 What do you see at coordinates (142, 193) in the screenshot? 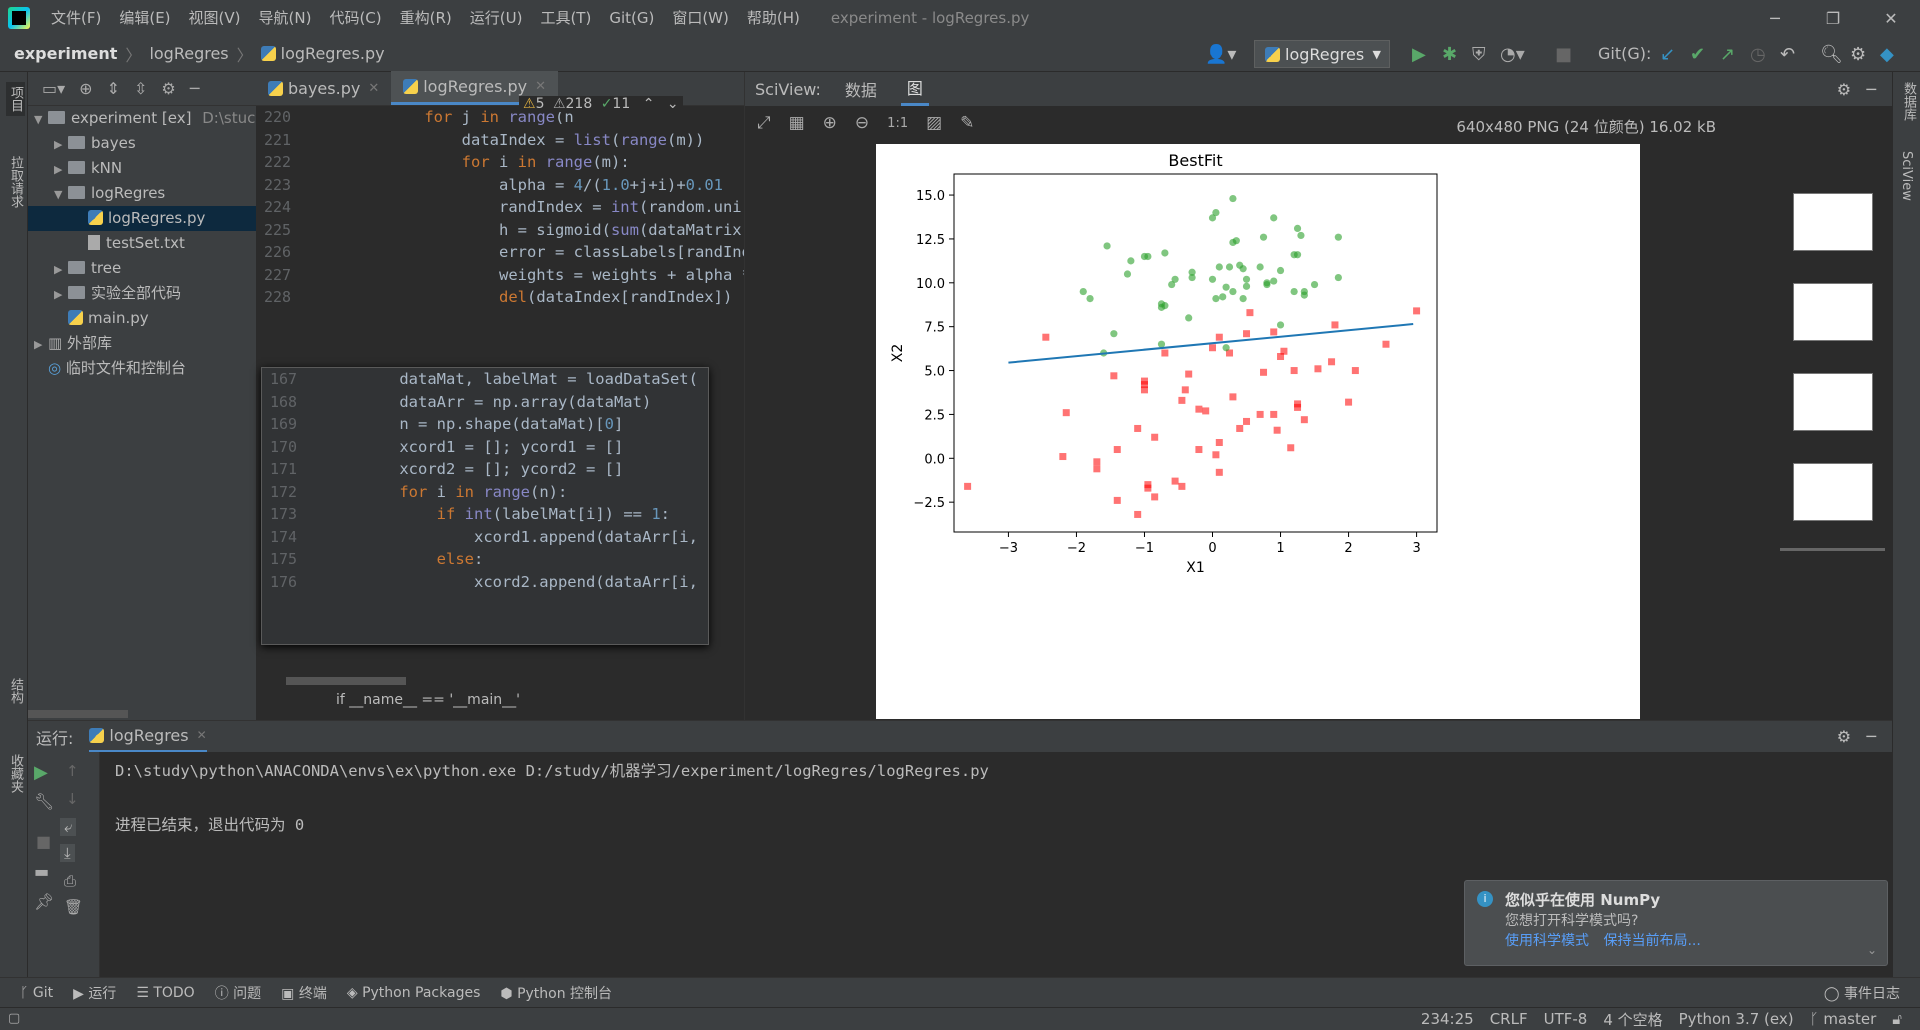
I see `tree-item: ▼ logRegres` at bounding box center [142, 193].